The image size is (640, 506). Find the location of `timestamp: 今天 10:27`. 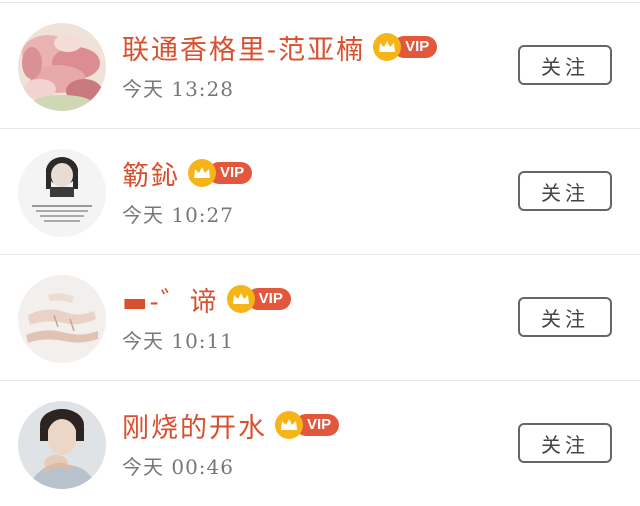

timestamp: 今天 10:27 is located at coordinates (178, 215).